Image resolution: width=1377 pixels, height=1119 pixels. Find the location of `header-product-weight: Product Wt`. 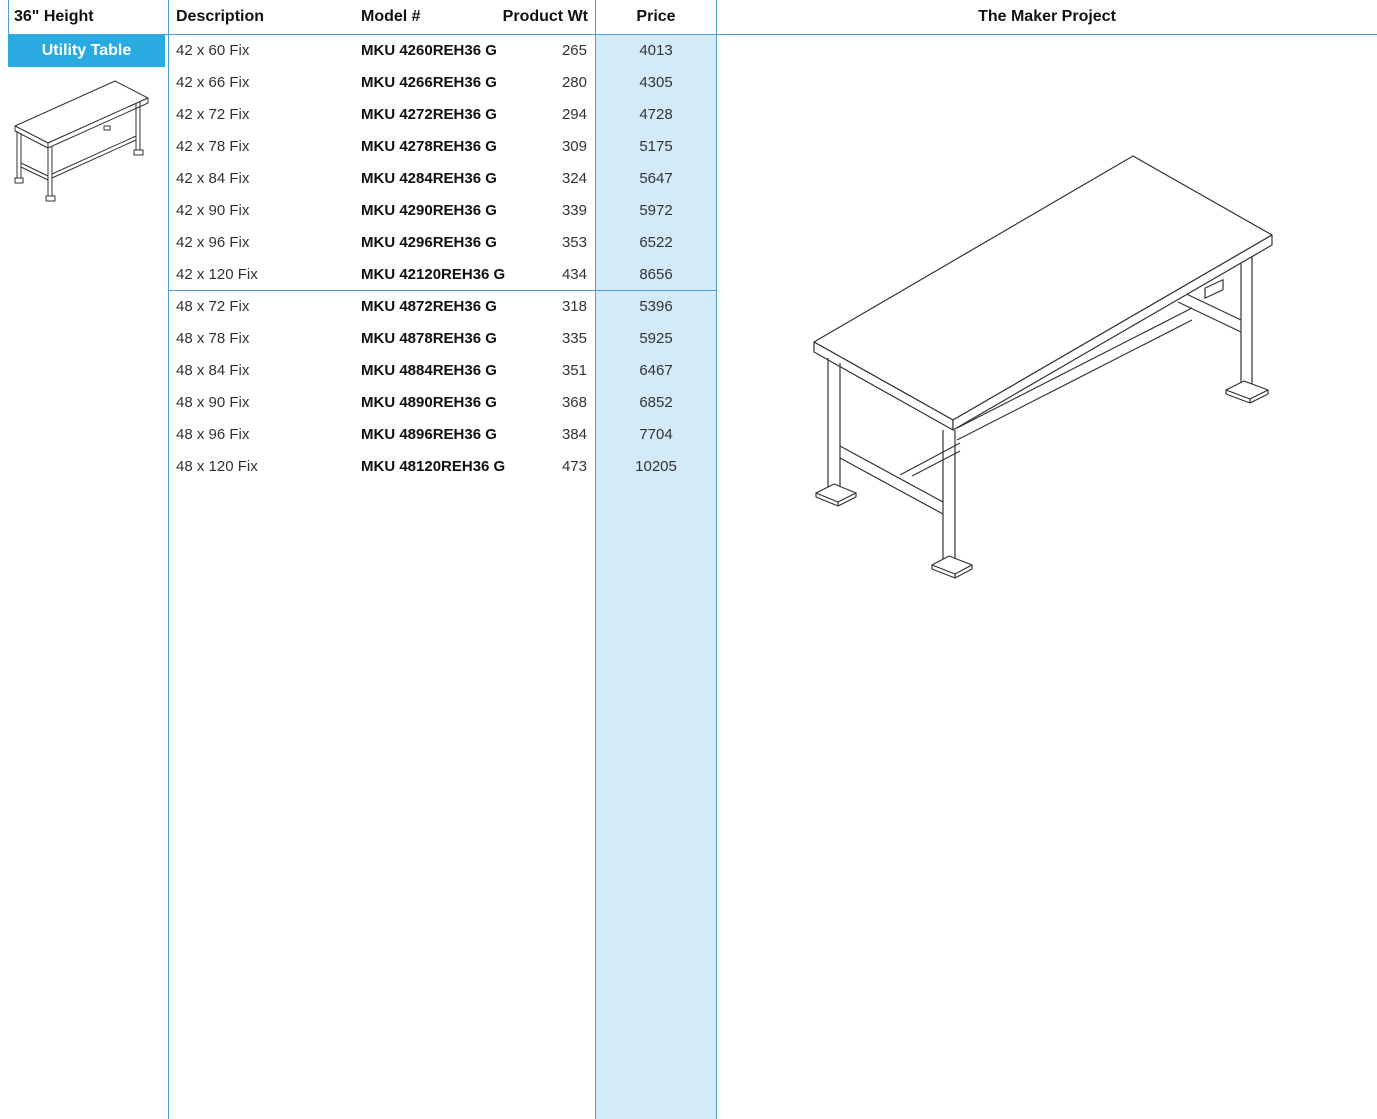

header-product-weight: Product Wt is located at coordinates (545, 16).